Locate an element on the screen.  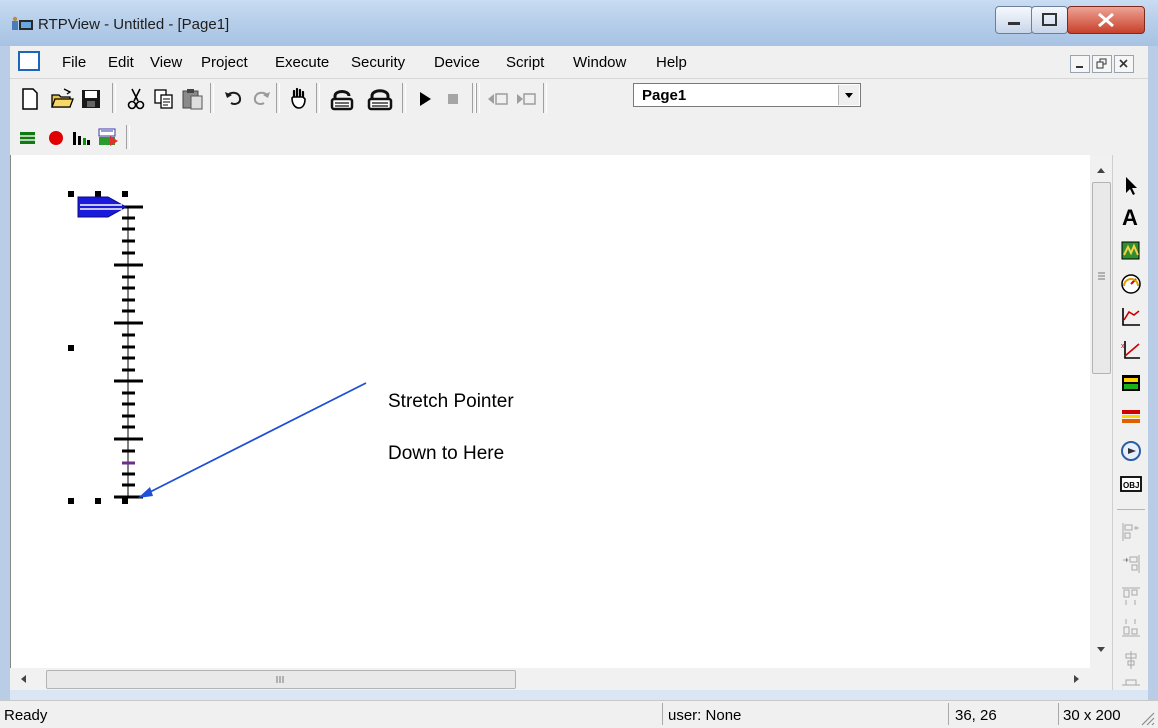
page-select-dropdown is located at coordinates (848, 95).